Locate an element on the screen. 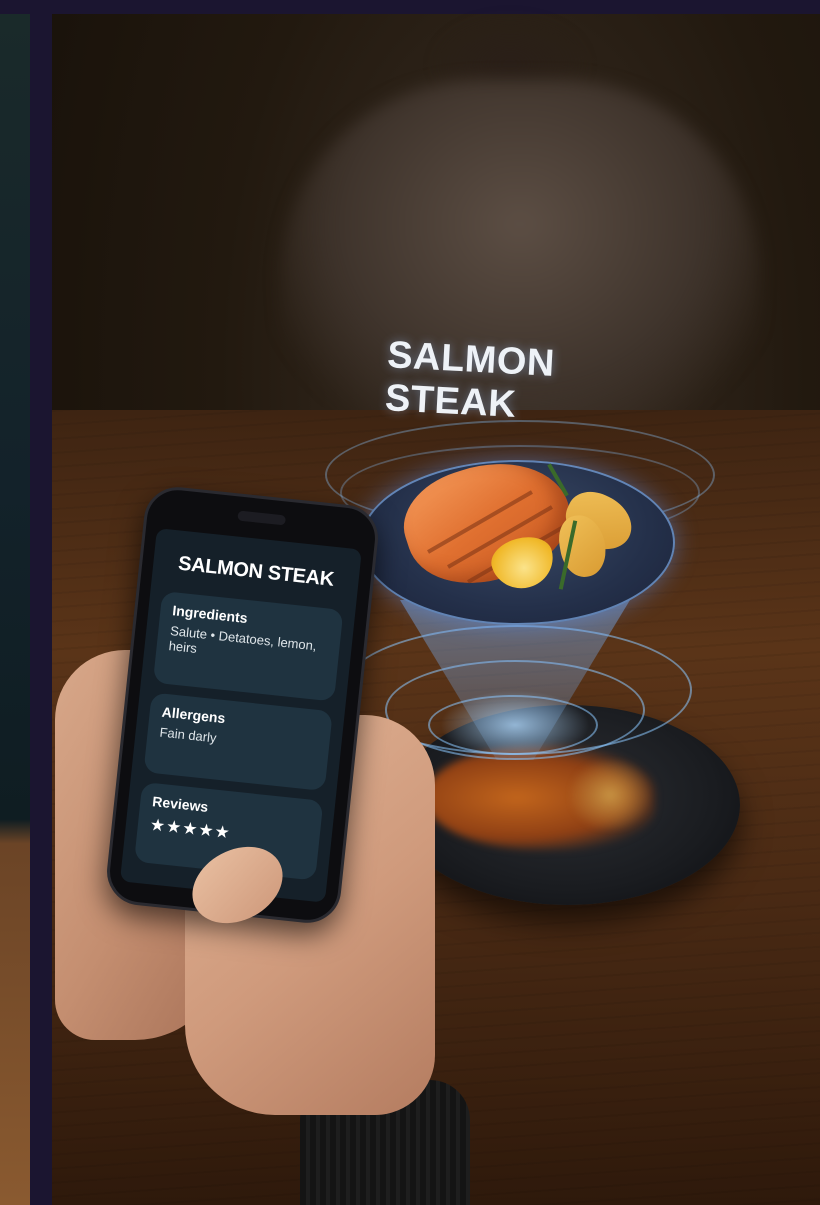  left-frame-border is located at coordinates (41, 602).